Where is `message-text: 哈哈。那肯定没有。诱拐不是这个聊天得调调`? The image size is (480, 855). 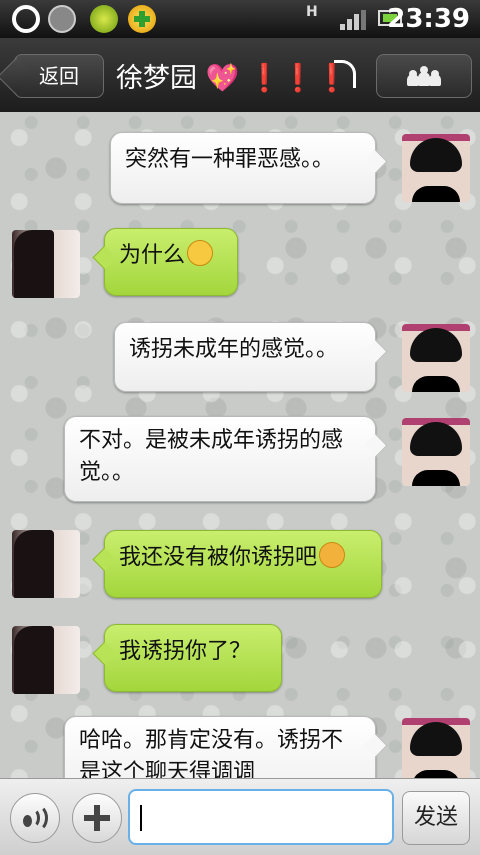
message-text: 哈哈。那肯定没有。诱拐不是这个聊天得调调 is located at coordinates (211, 753).